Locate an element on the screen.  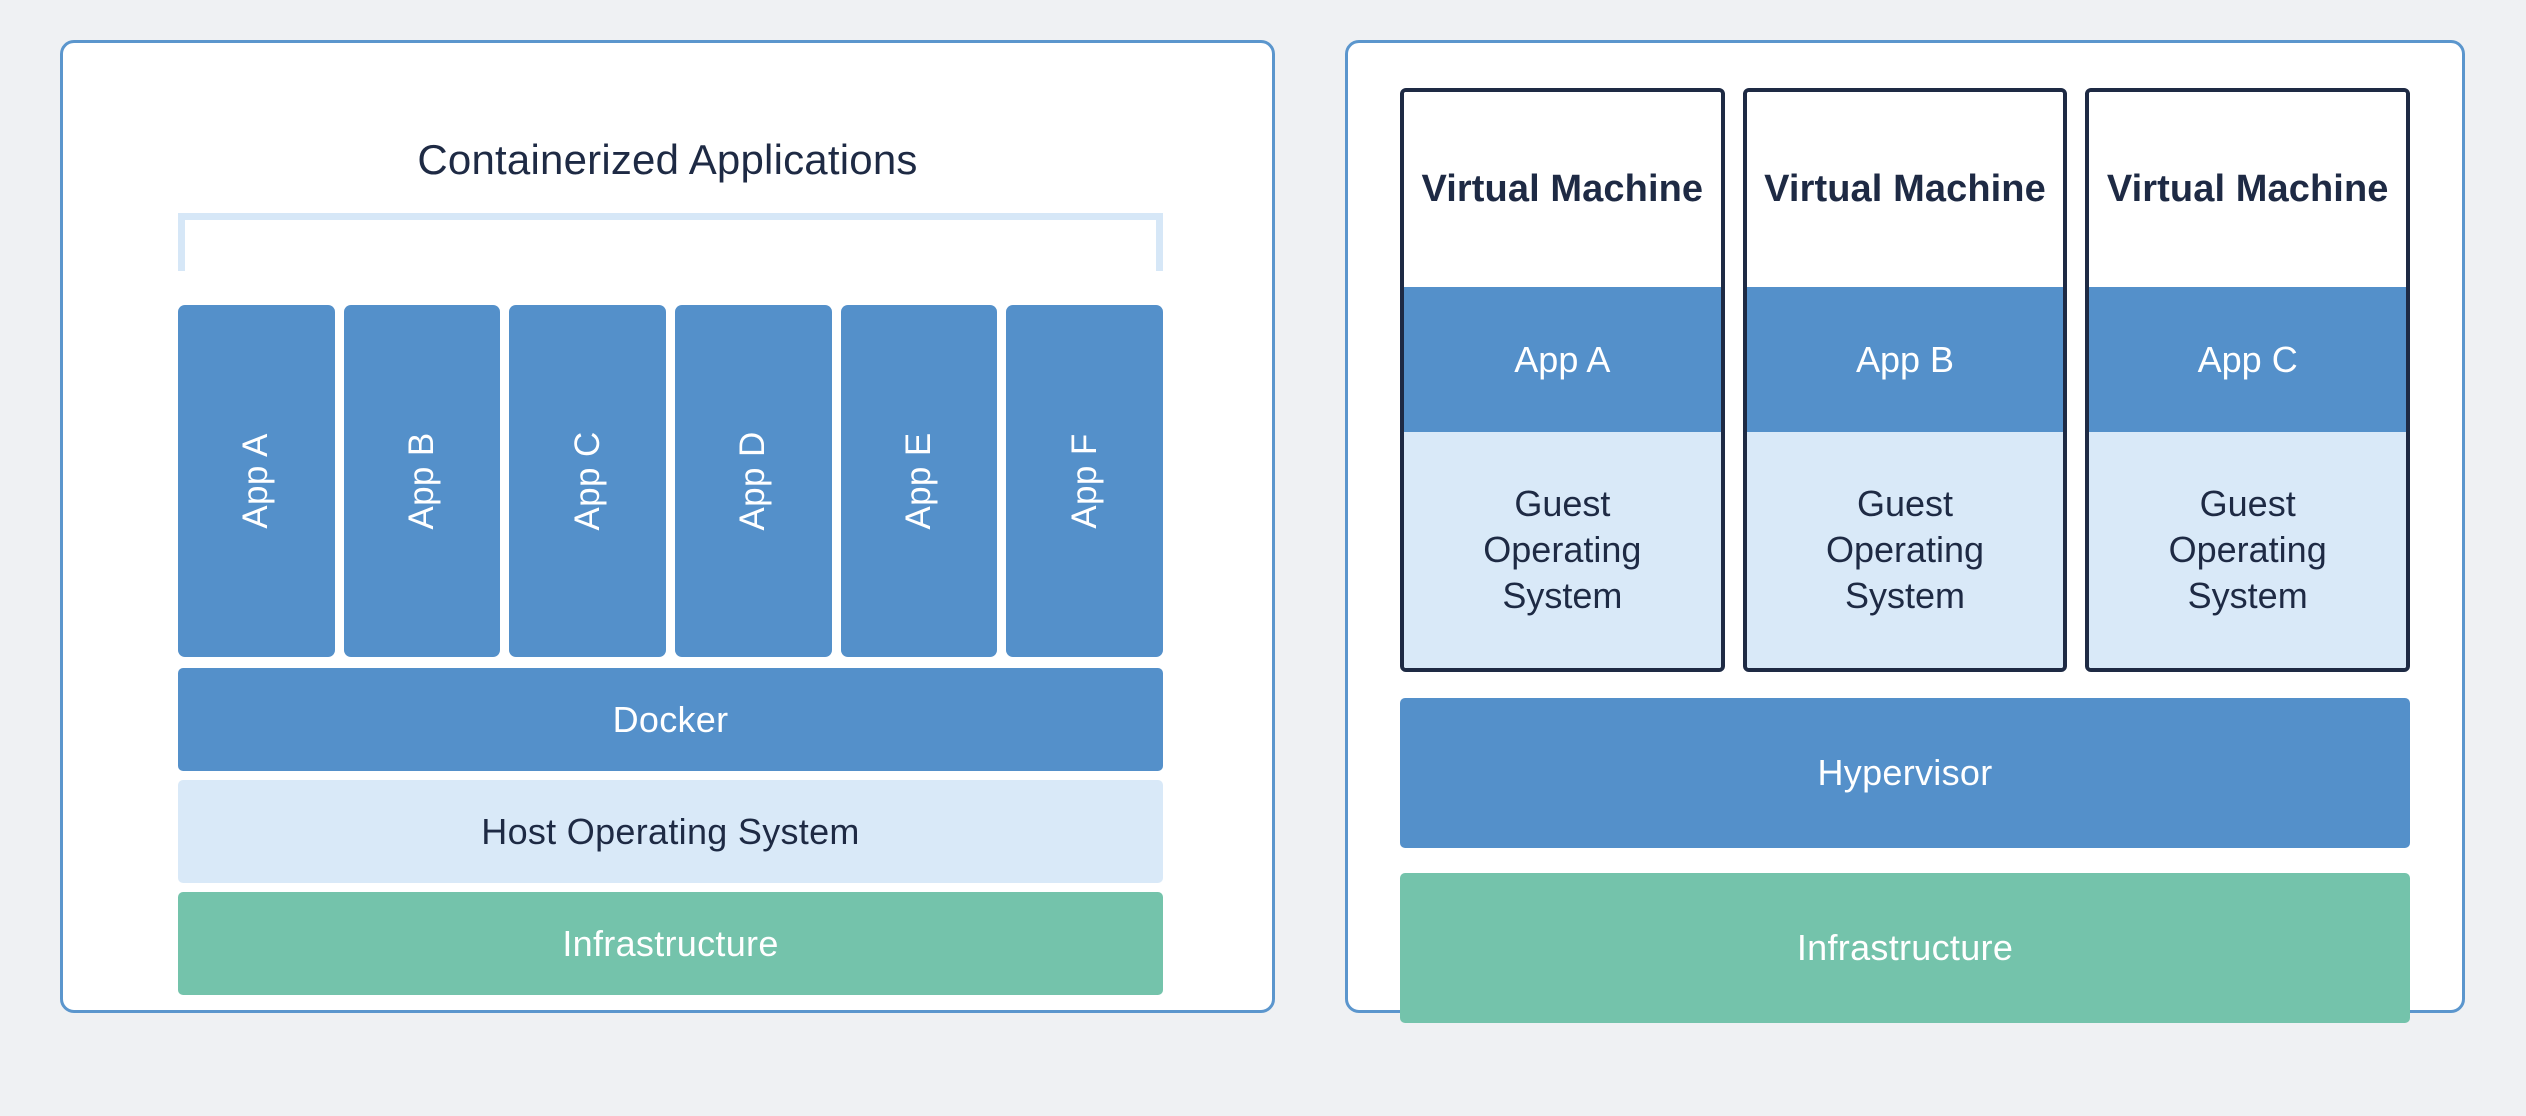
layer-host-operating-system: Host Operating System is located at coordinates (670, 831).